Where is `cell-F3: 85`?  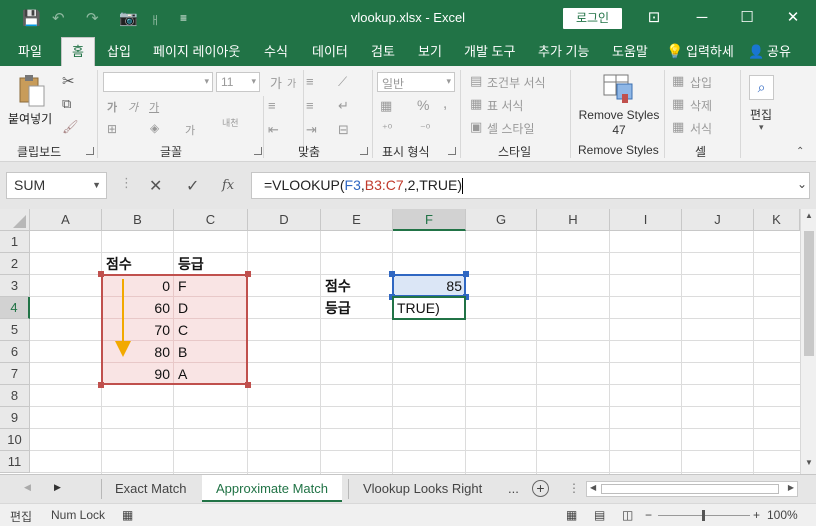
cell-F3: 85 is located at coordinates (429, 286).